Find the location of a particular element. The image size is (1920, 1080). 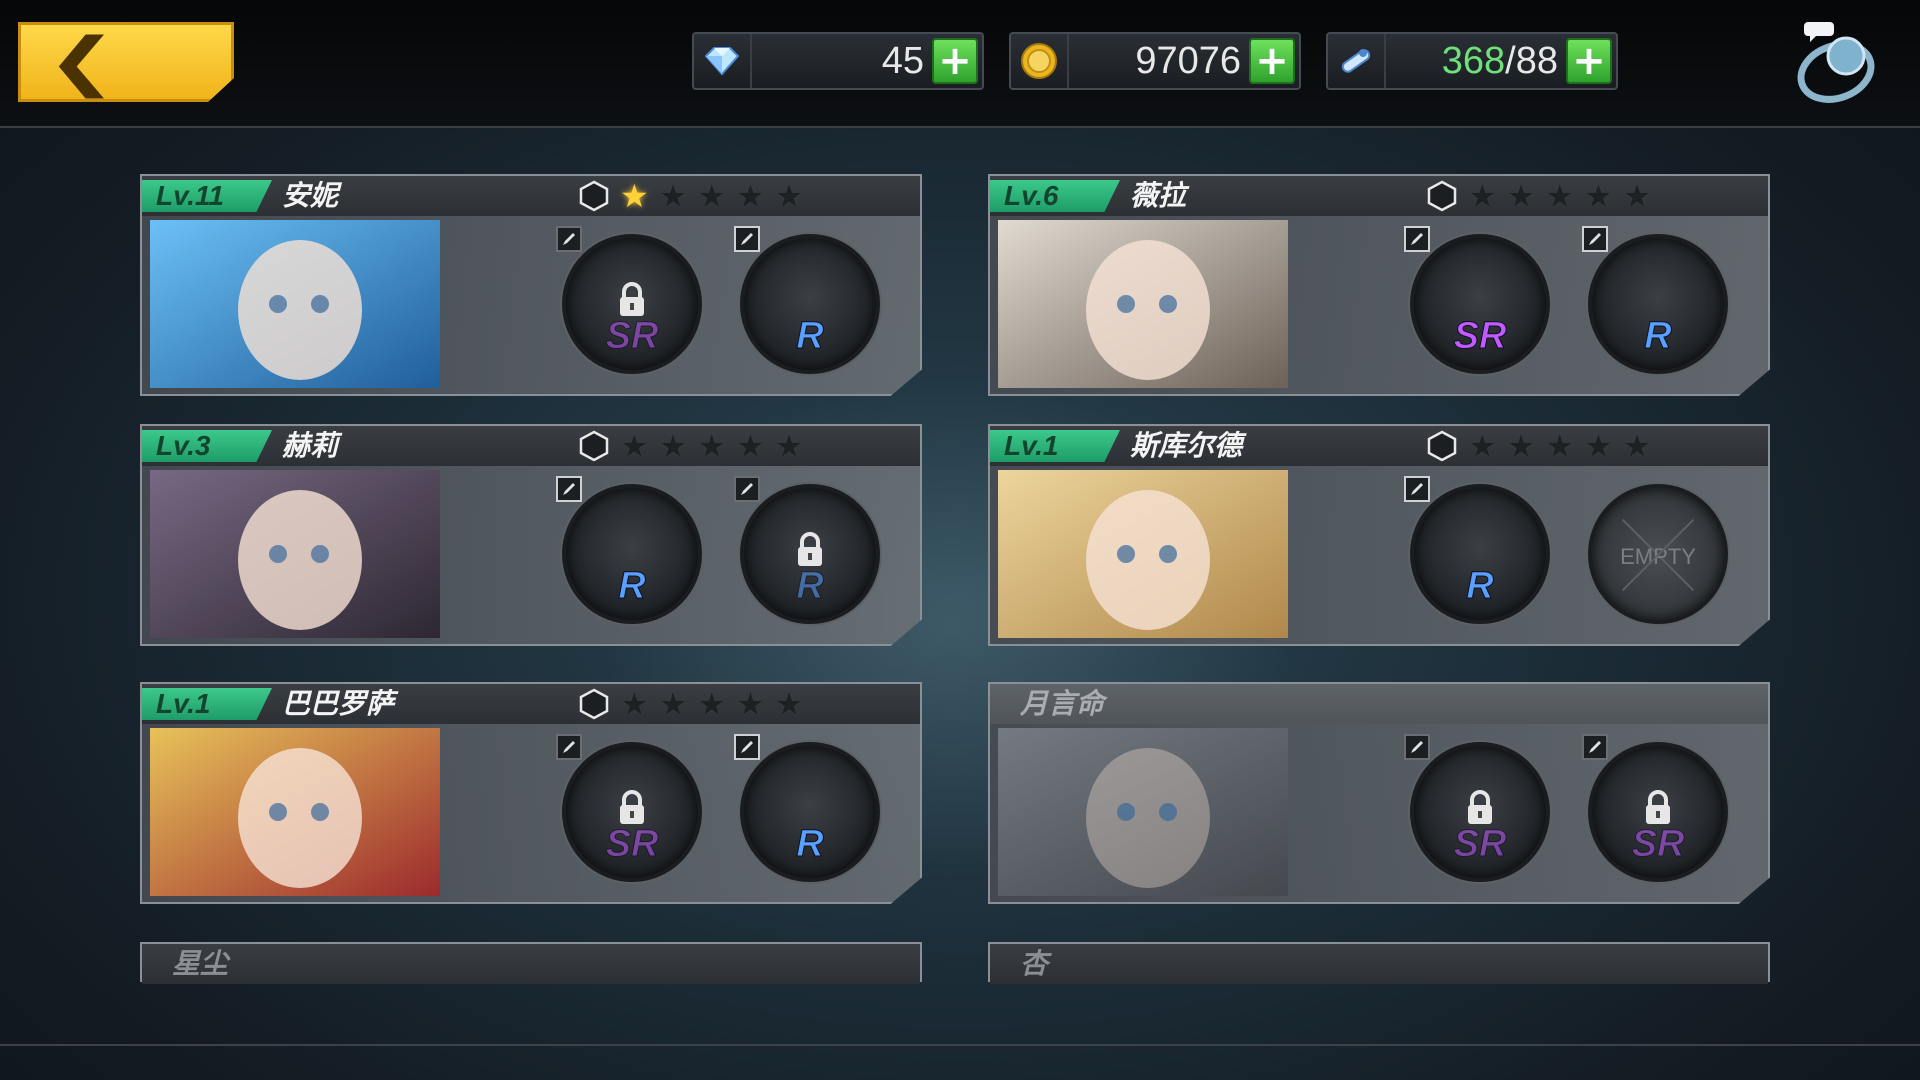

card-header: 月言命 is located at coordinates (1379, 704).